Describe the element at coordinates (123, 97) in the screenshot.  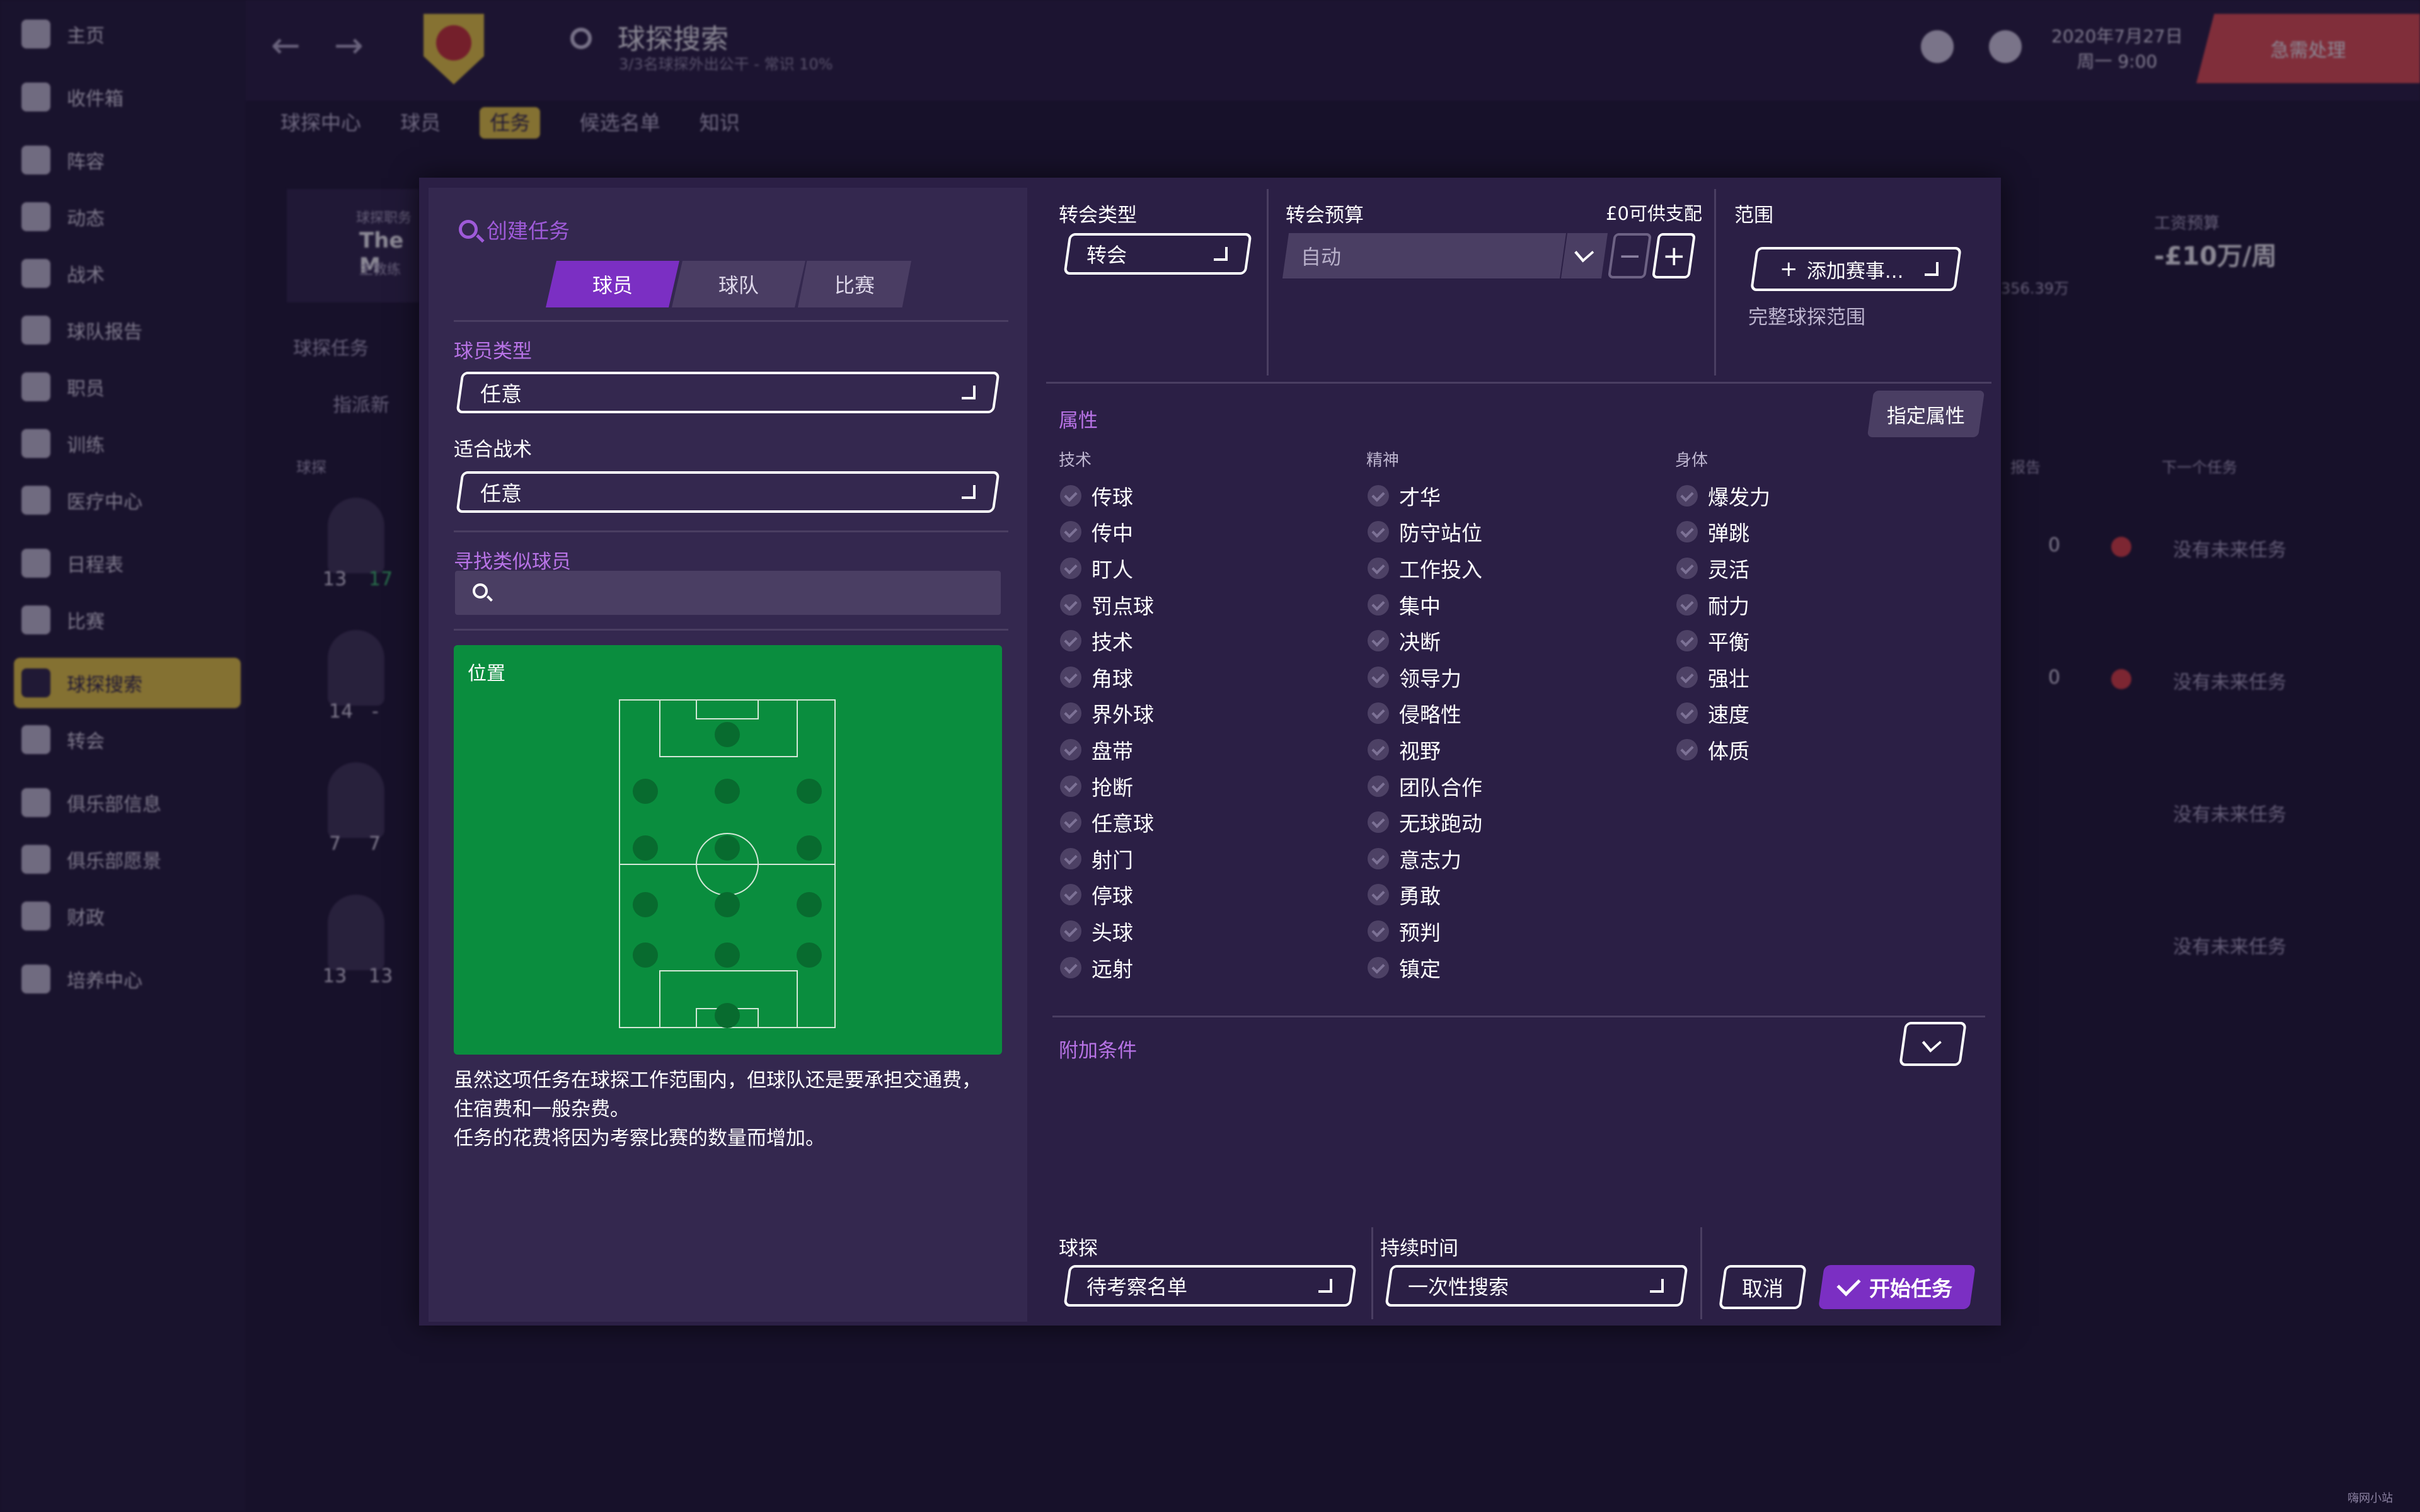
I see `sidebar-item-inbox: 收件箱` at that location.